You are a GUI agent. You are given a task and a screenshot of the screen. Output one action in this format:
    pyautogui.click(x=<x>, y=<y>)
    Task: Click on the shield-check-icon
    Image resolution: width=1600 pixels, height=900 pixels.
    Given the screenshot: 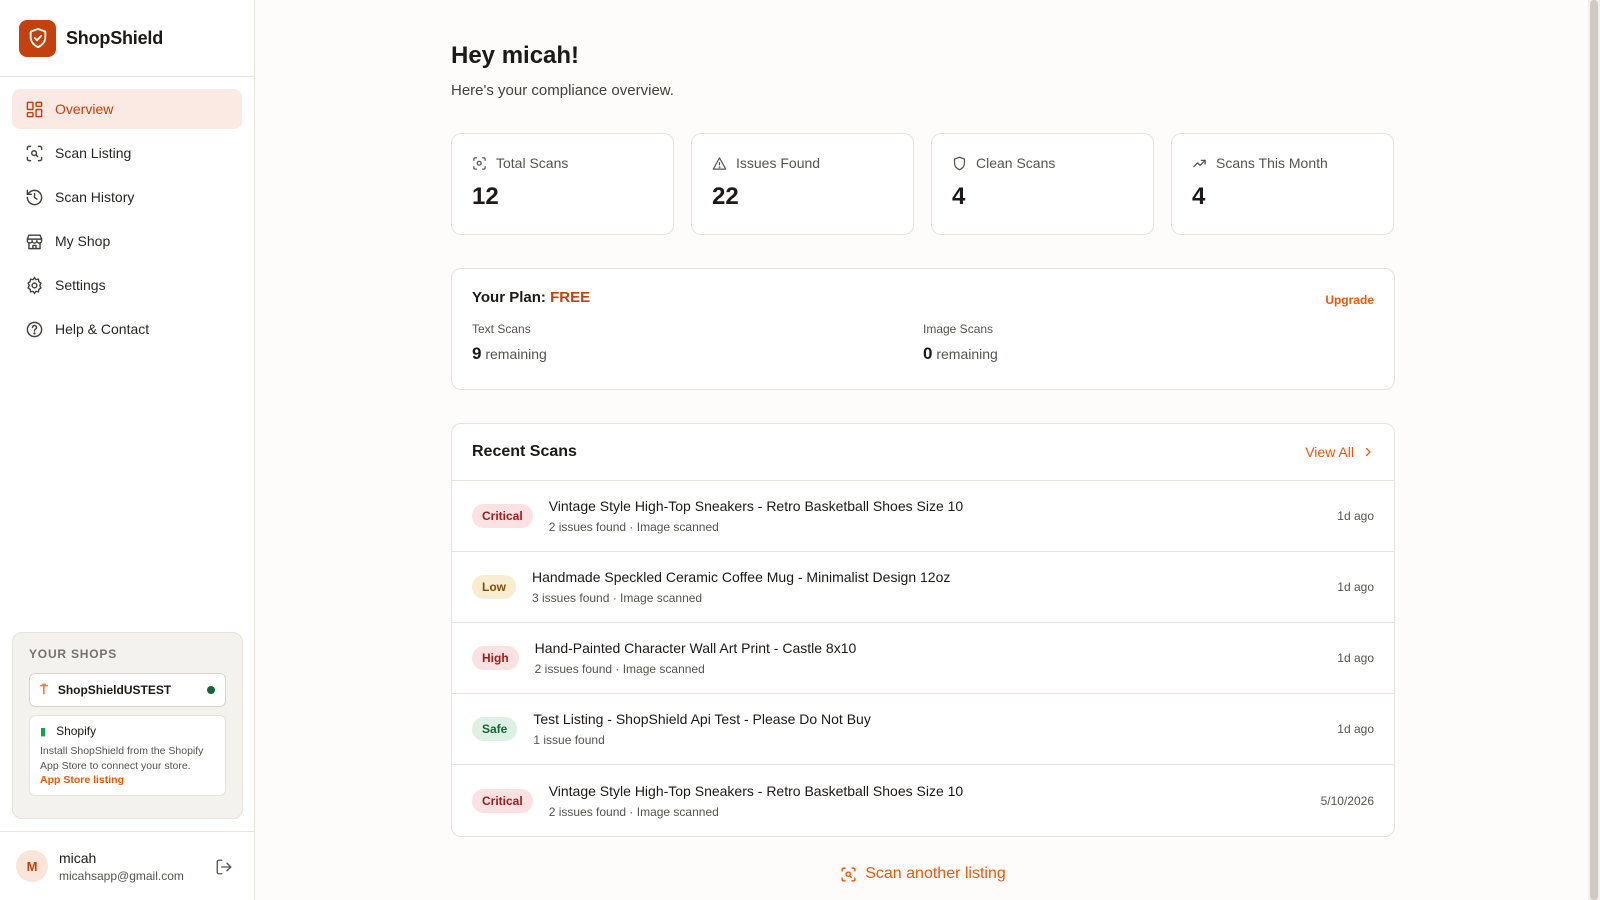 What is the action you would take?
    pyautogui.click(x=37, y=38)
    